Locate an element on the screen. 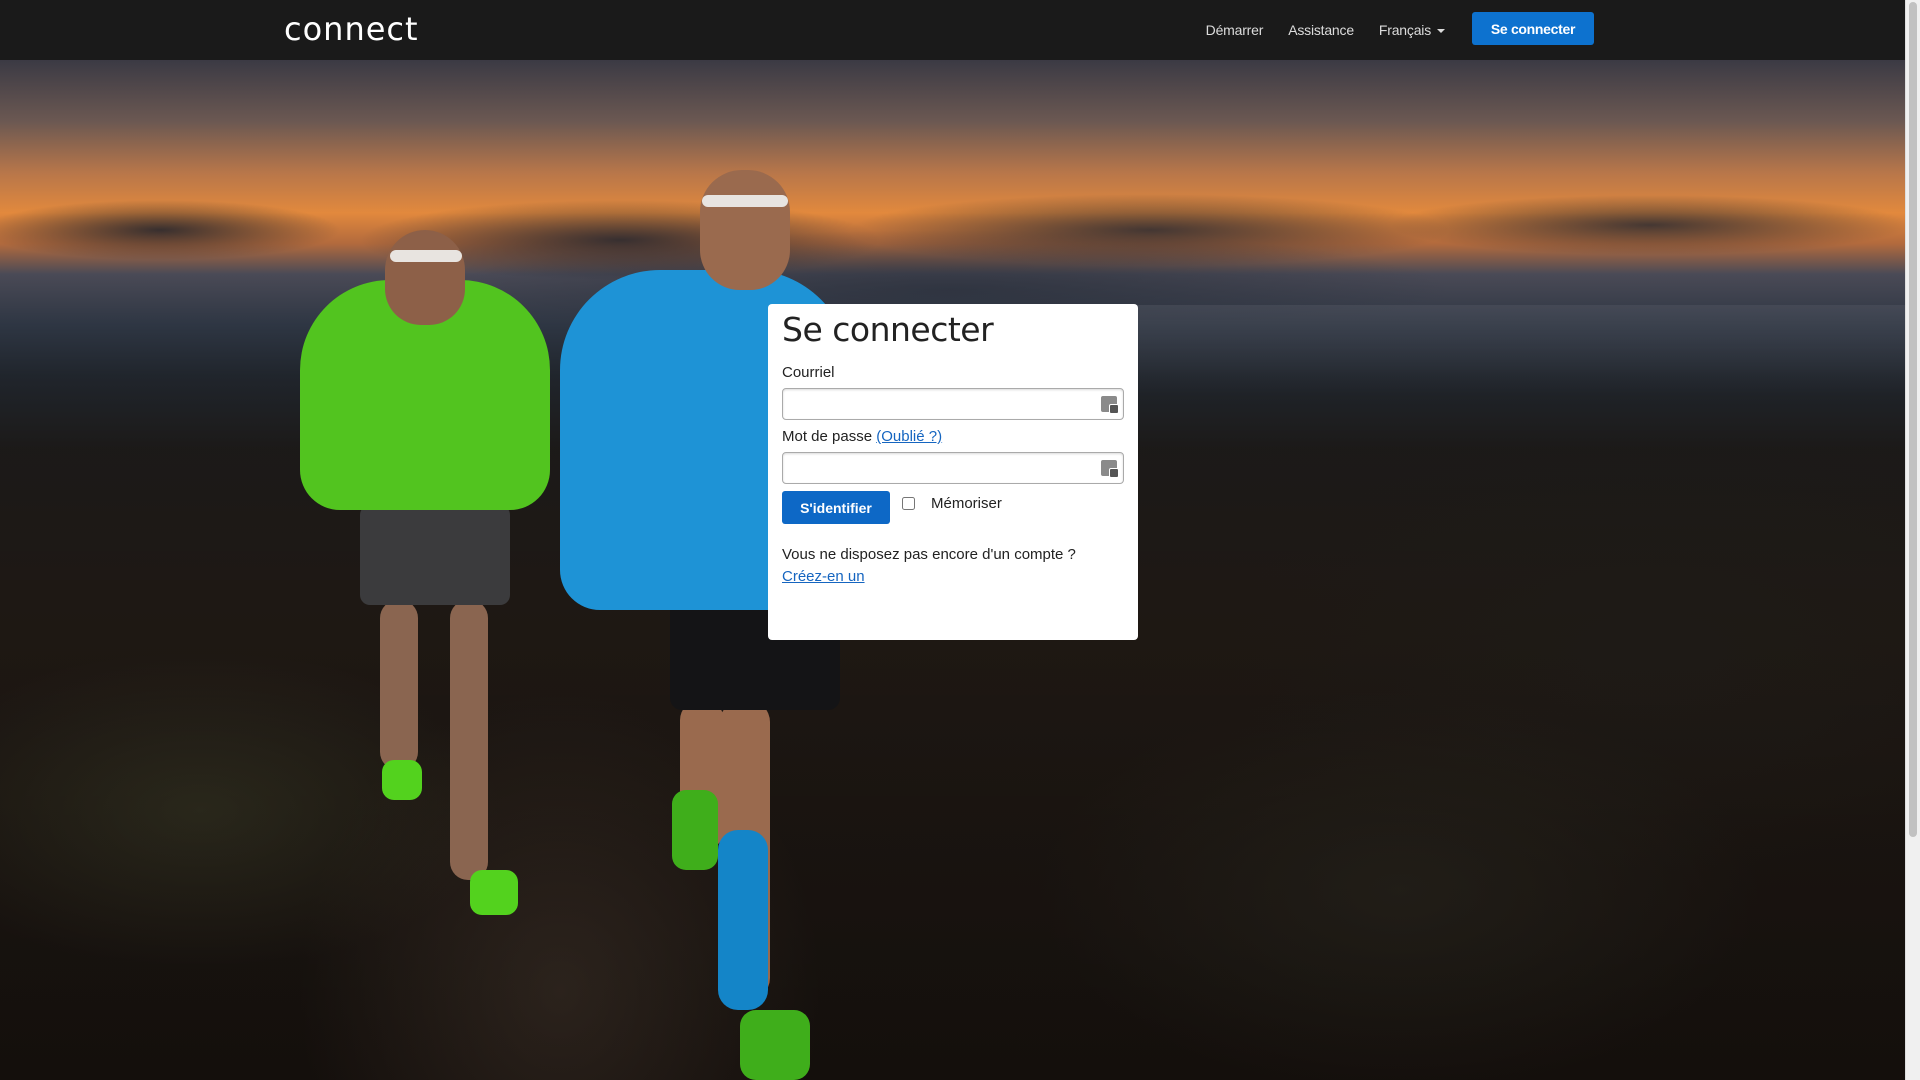 The image size is (1920, 1080). email-field is located at coordinates (953, 404).